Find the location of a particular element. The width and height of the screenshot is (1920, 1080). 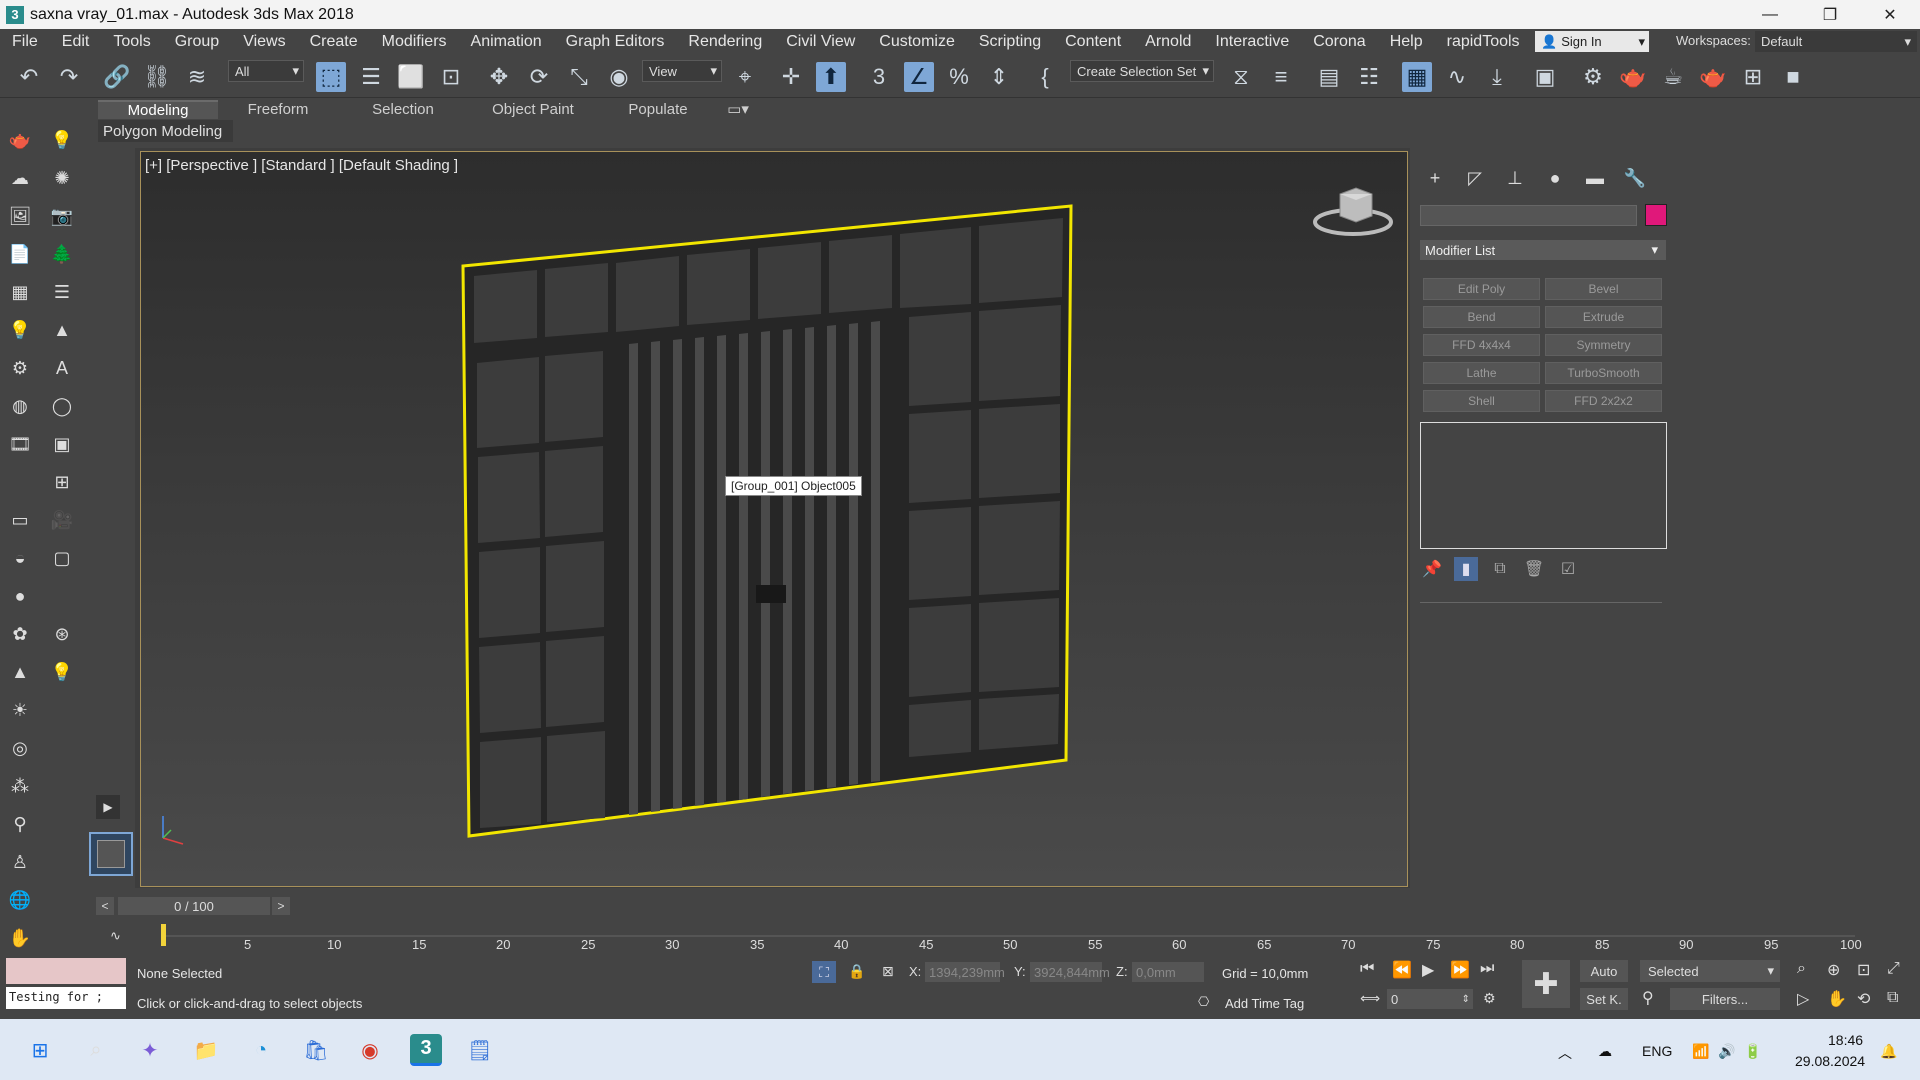

key-filters-icon: ⚲ is located at coordinates (1648, 998).